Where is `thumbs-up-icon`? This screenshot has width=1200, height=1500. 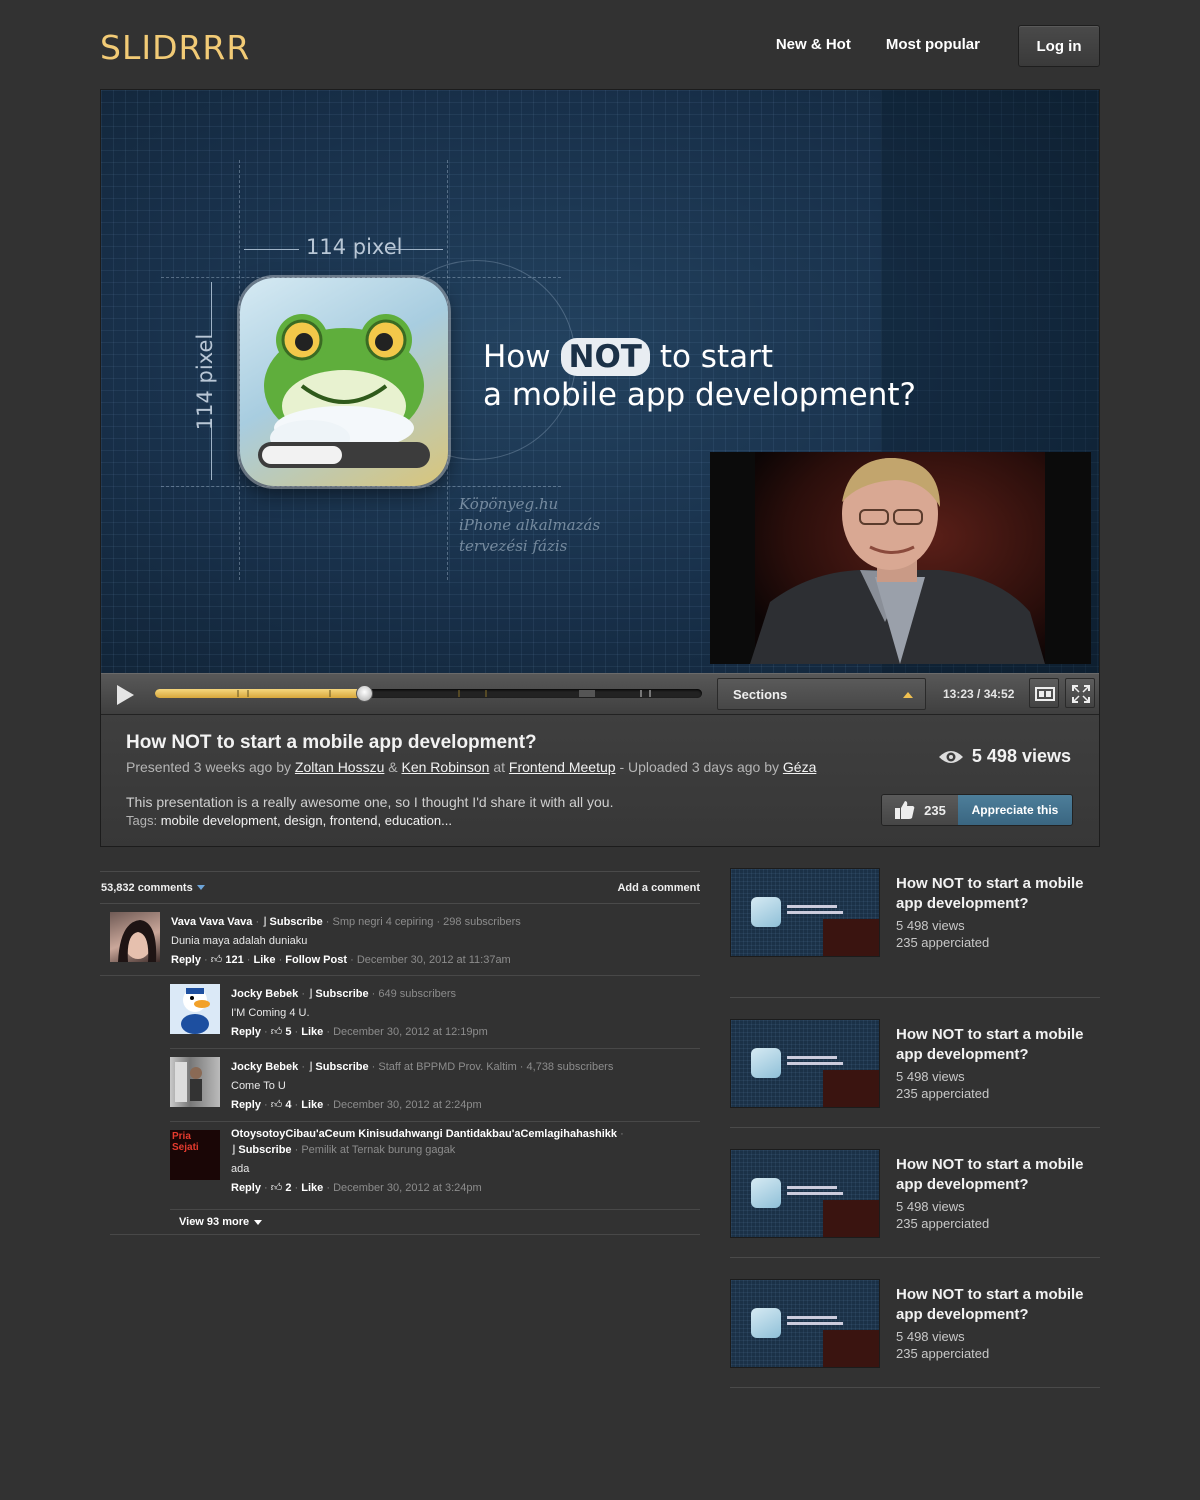
thumbs-up-icon is located at coordinates (905, 810).